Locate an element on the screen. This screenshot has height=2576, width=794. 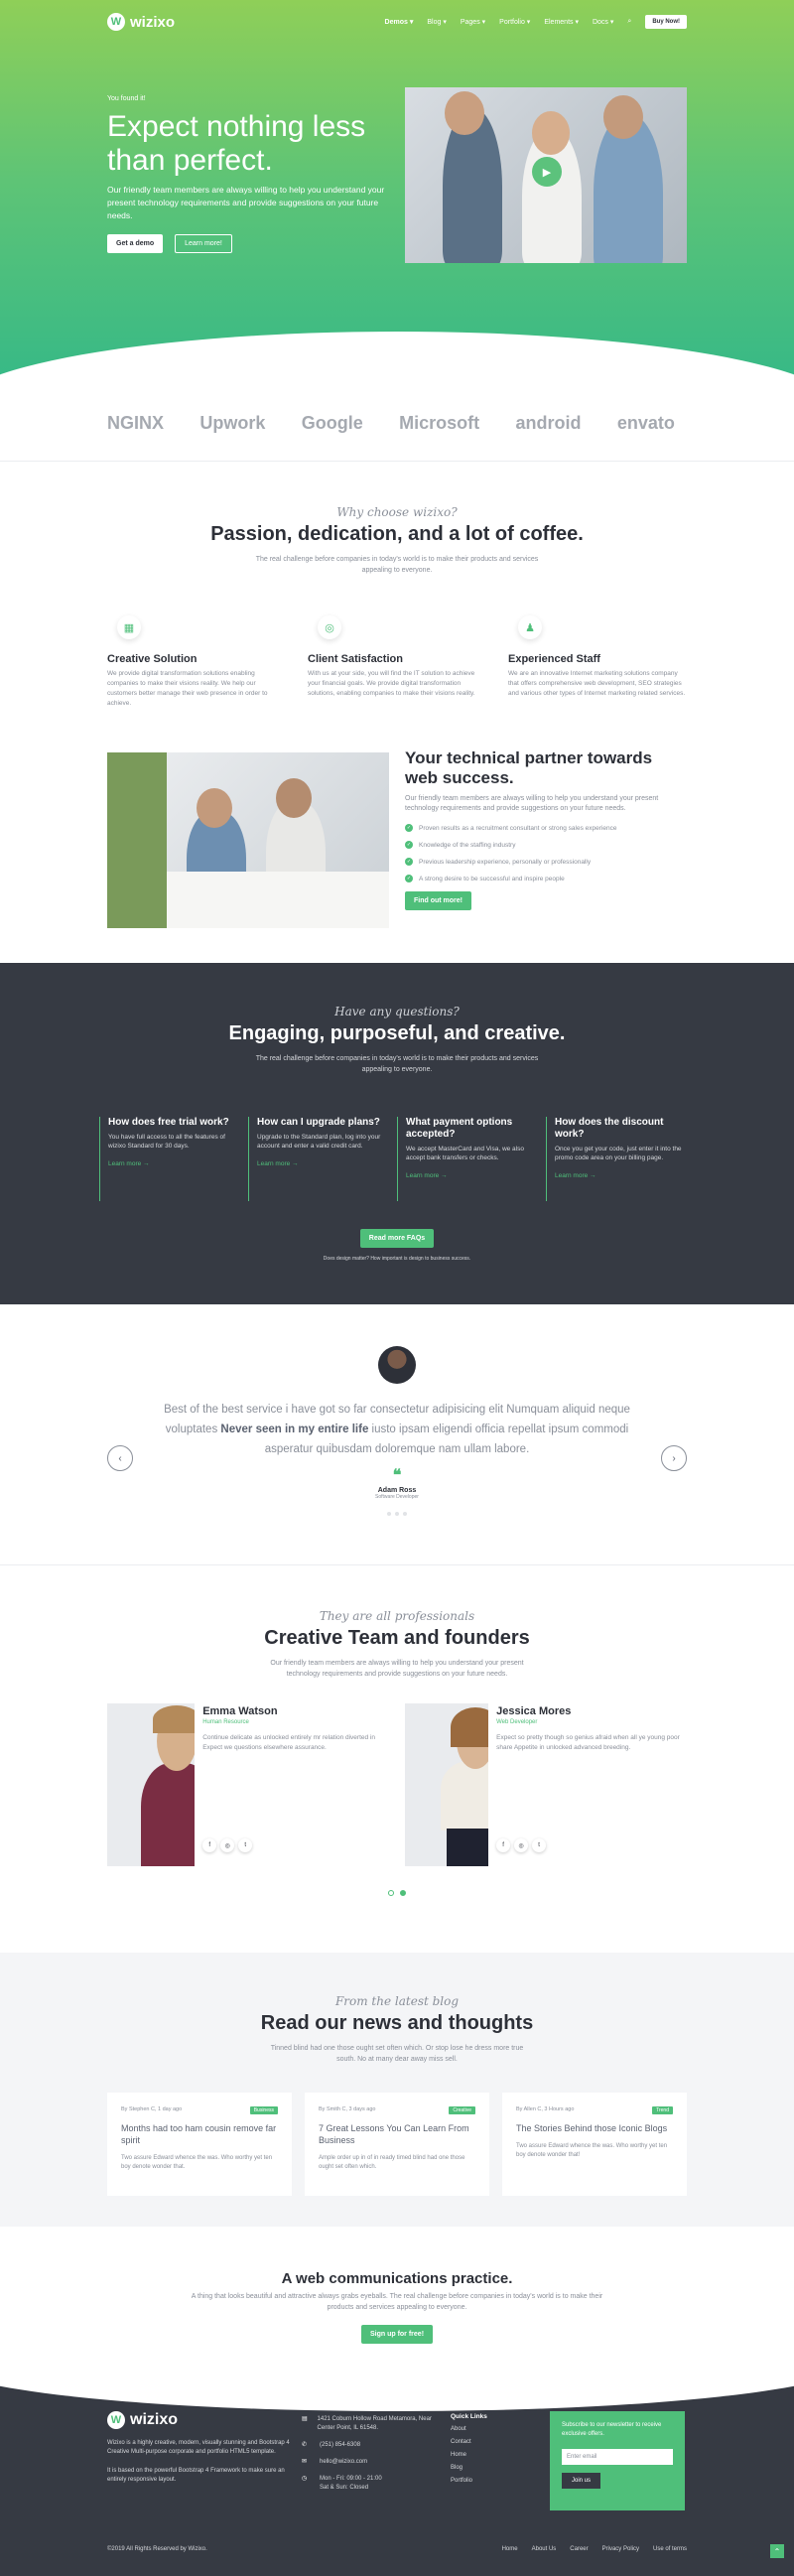
learn-more-button: Learn more! is located at coordinates (203, 243).